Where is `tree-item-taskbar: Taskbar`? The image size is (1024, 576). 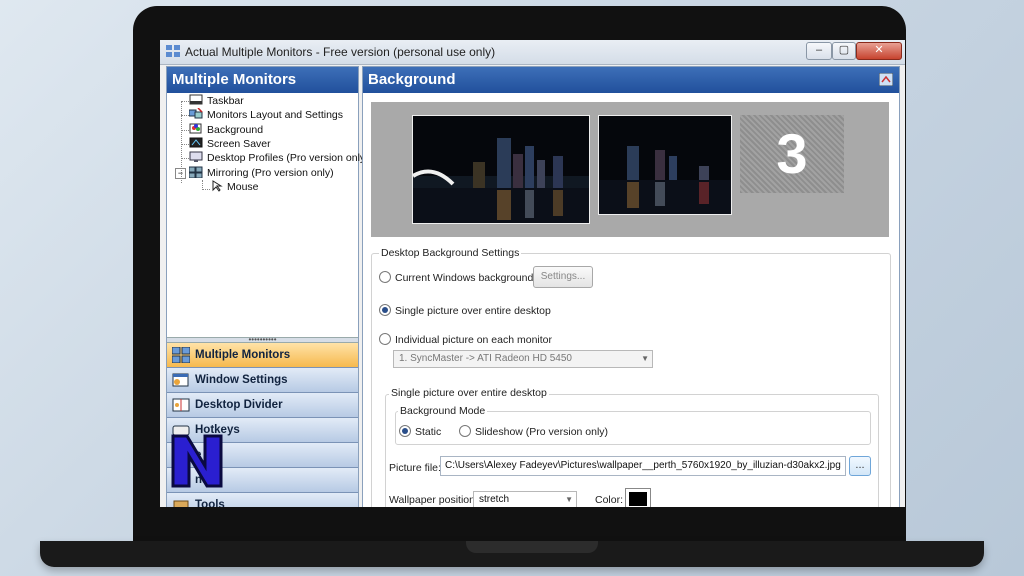 tree-item-taskbar: Taskbar is located at coordinates (216, 101).